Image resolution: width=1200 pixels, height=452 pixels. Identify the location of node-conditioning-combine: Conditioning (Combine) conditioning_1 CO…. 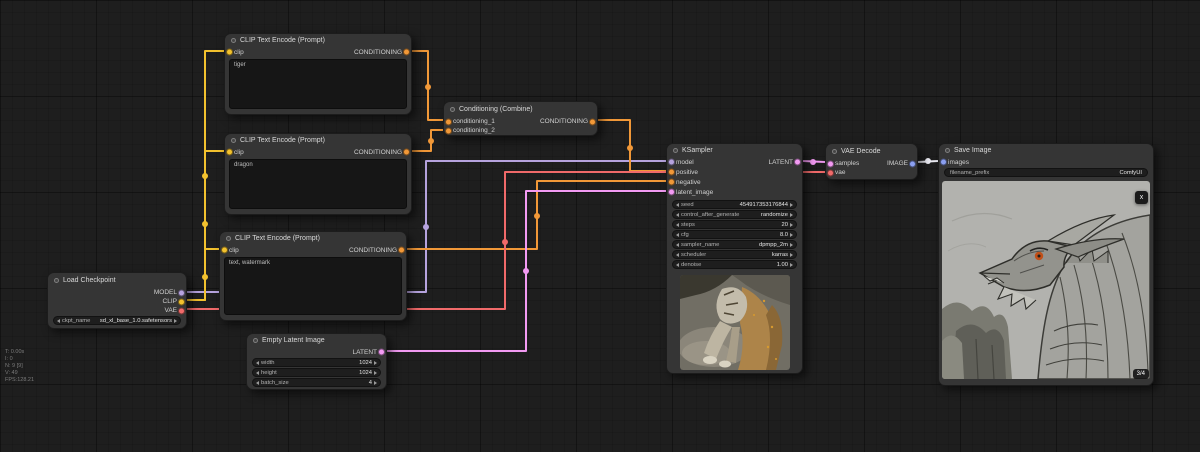
(520, 118).